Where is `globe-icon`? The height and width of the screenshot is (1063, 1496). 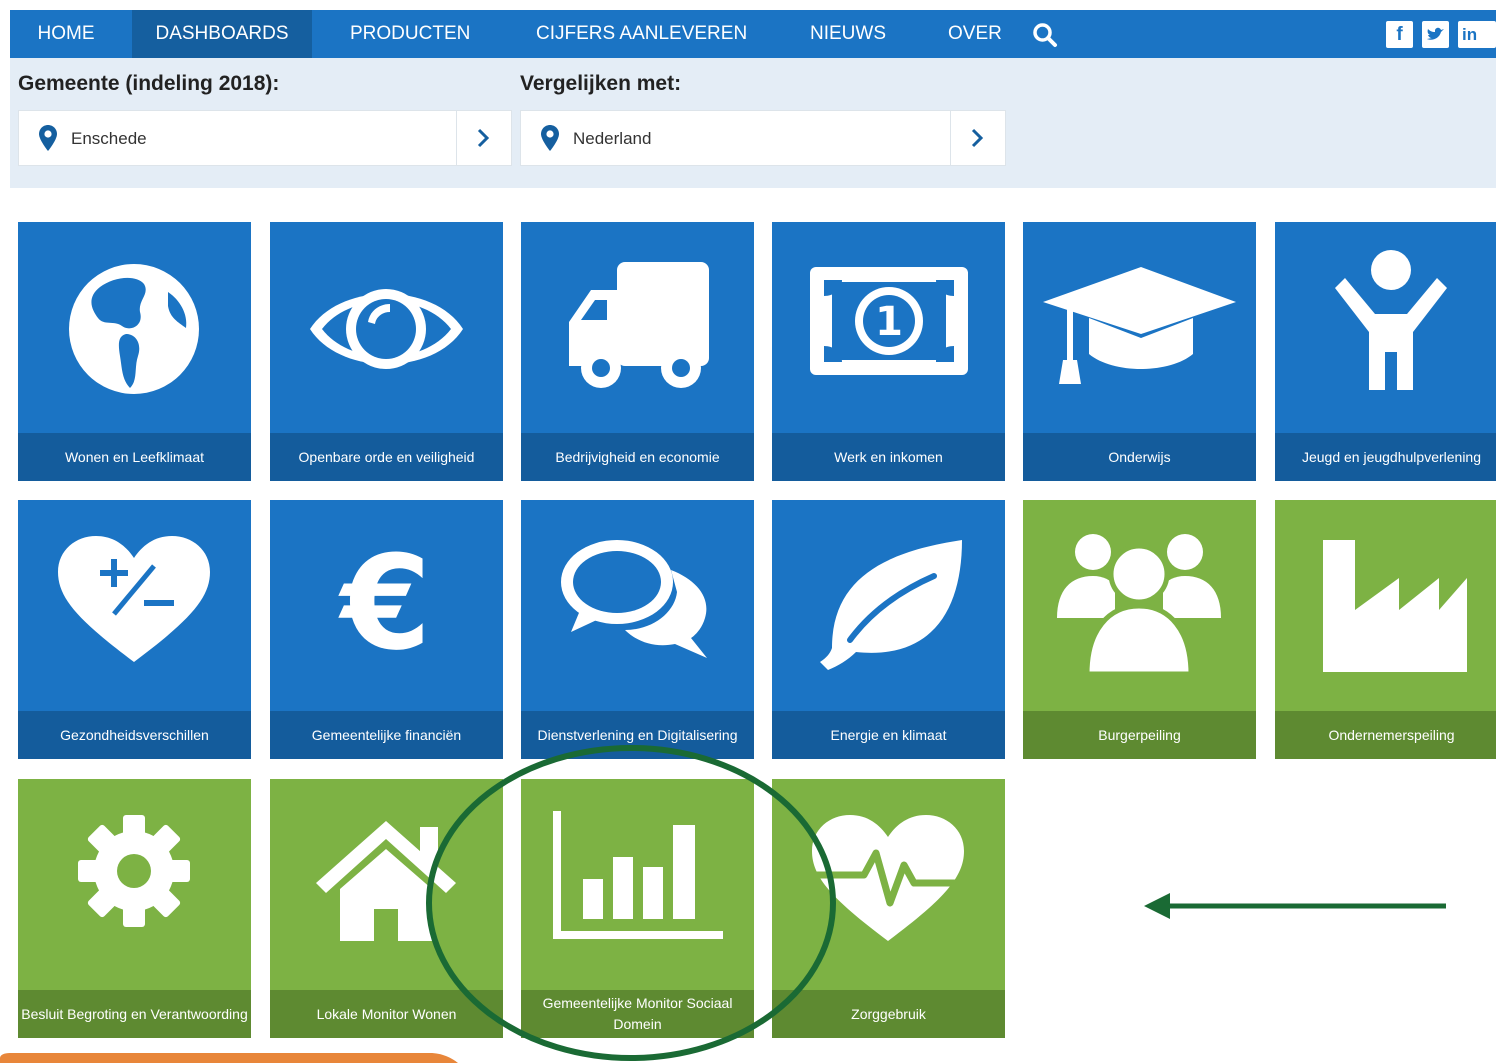
globe-icon is located at coordinates (134, 329).